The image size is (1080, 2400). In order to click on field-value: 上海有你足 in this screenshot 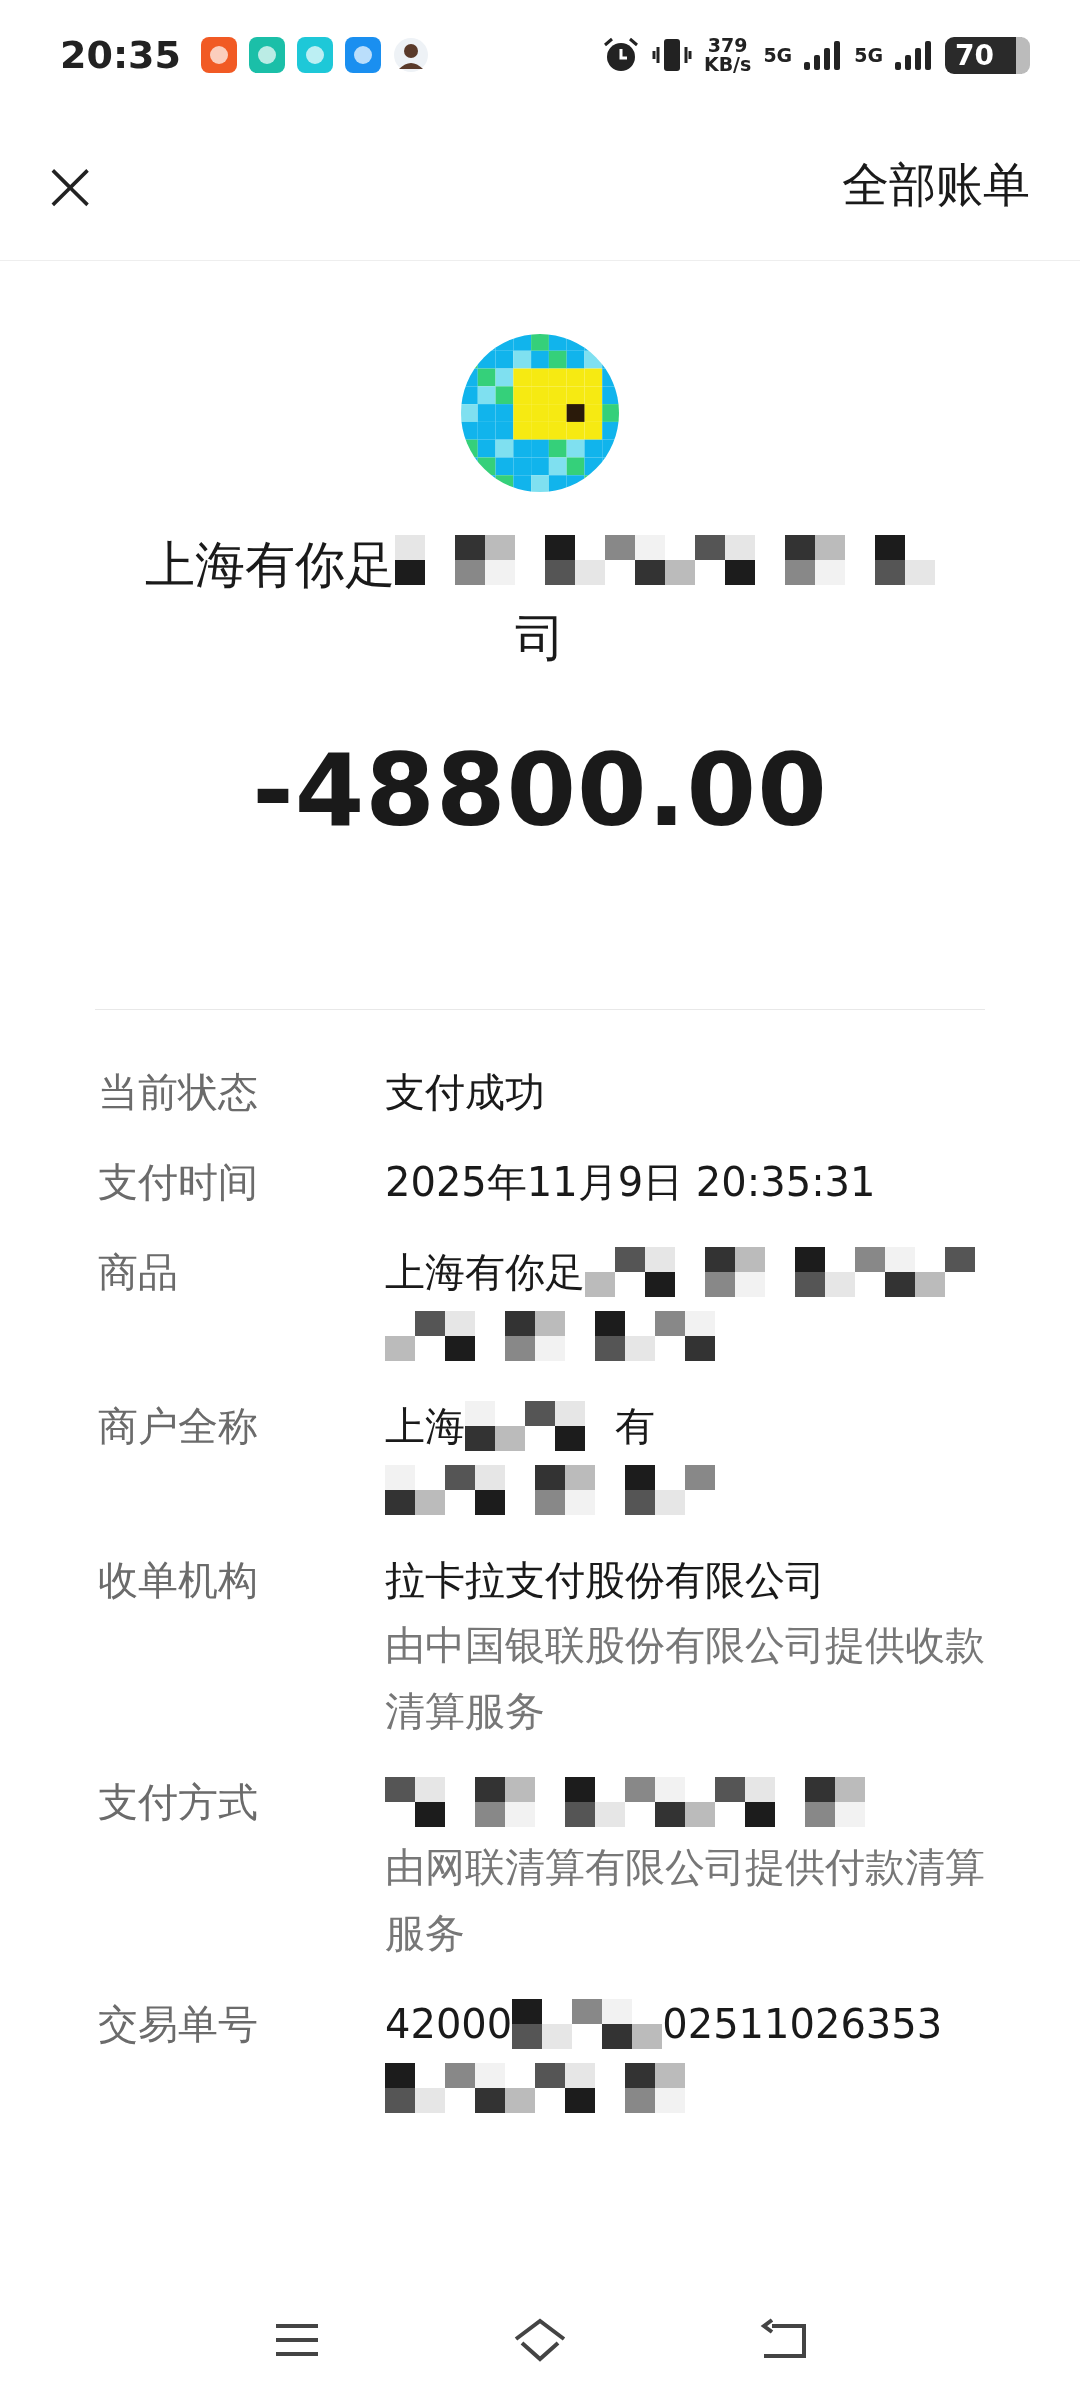, I will do `click(485, 1272)`.